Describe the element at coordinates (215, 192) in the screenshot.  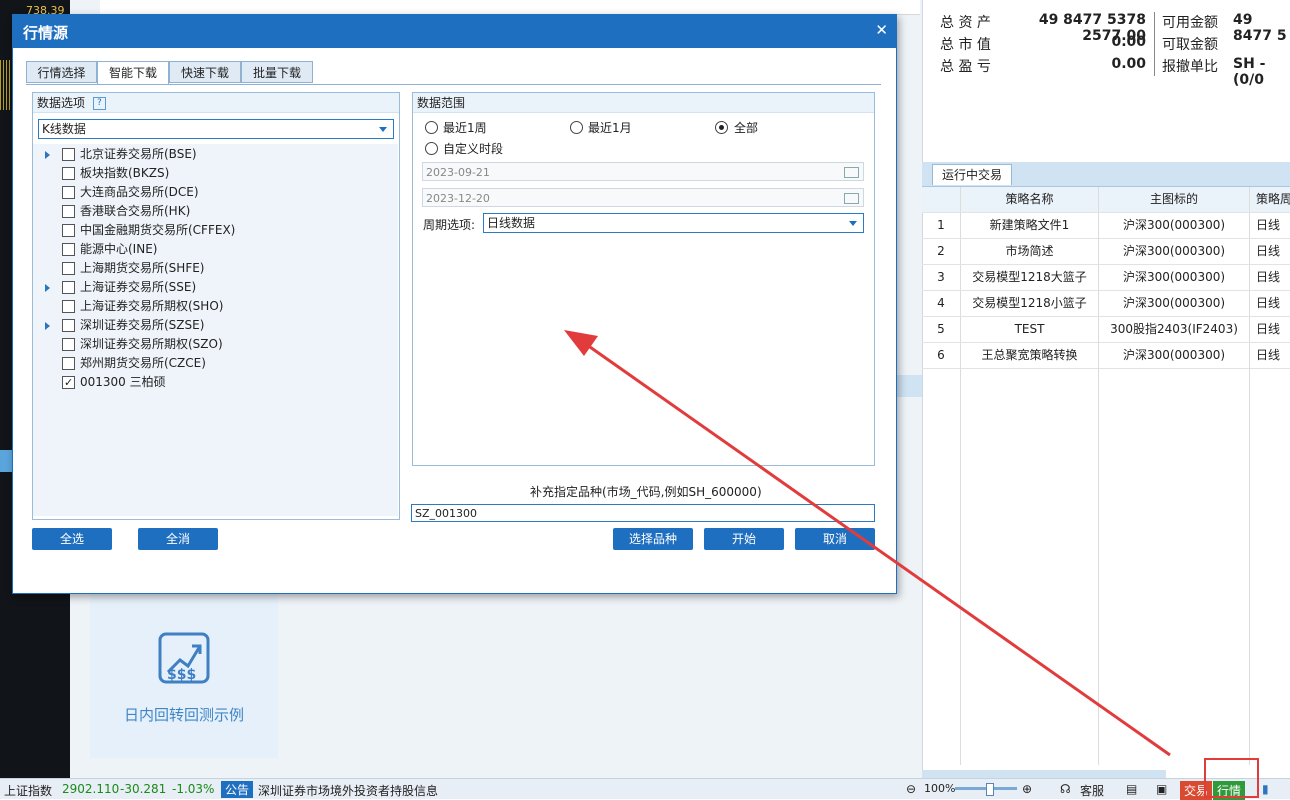
I see `tree-item: 大连商品交易所(DCE)` at that location.